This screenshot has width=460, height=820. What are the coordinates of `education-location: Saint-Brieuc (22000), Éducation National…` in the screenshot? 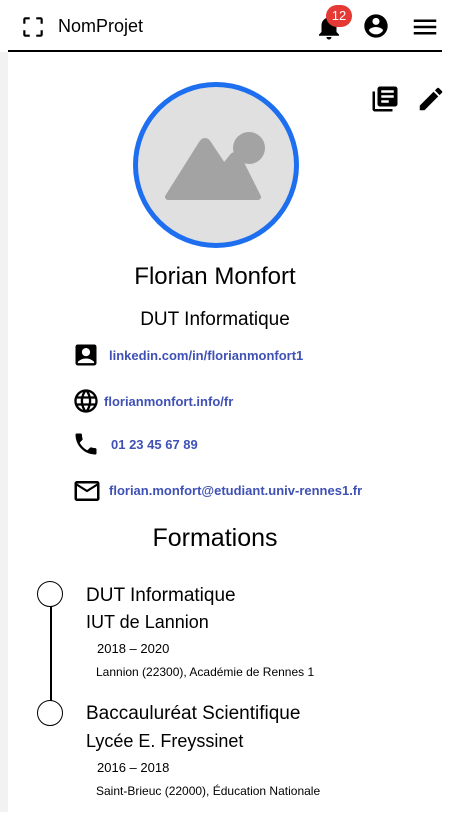 It's located at (208, 791).